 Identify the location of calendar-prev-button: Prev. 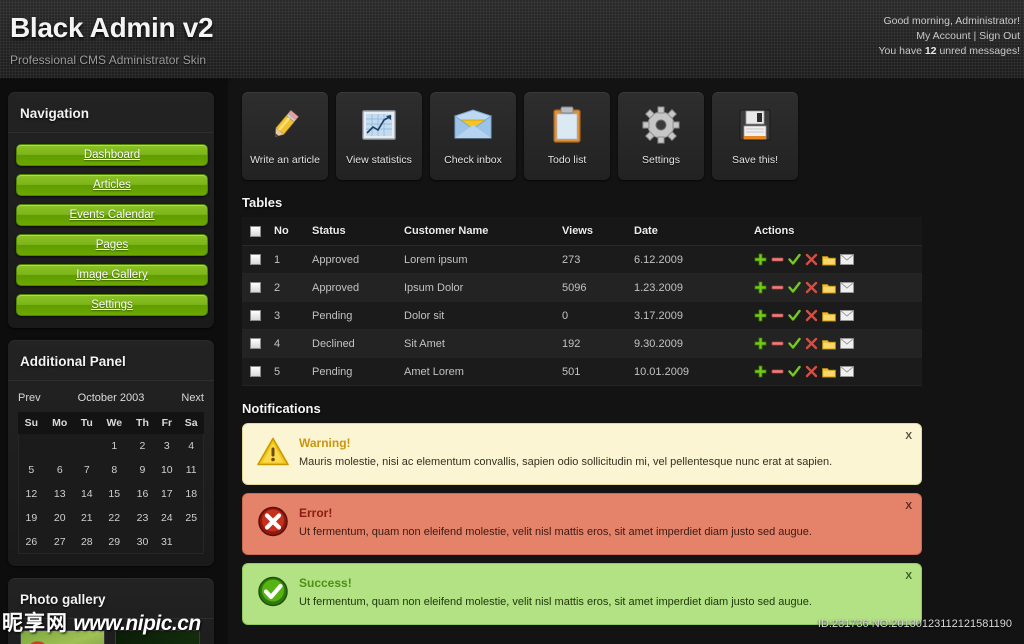
(29, 398).